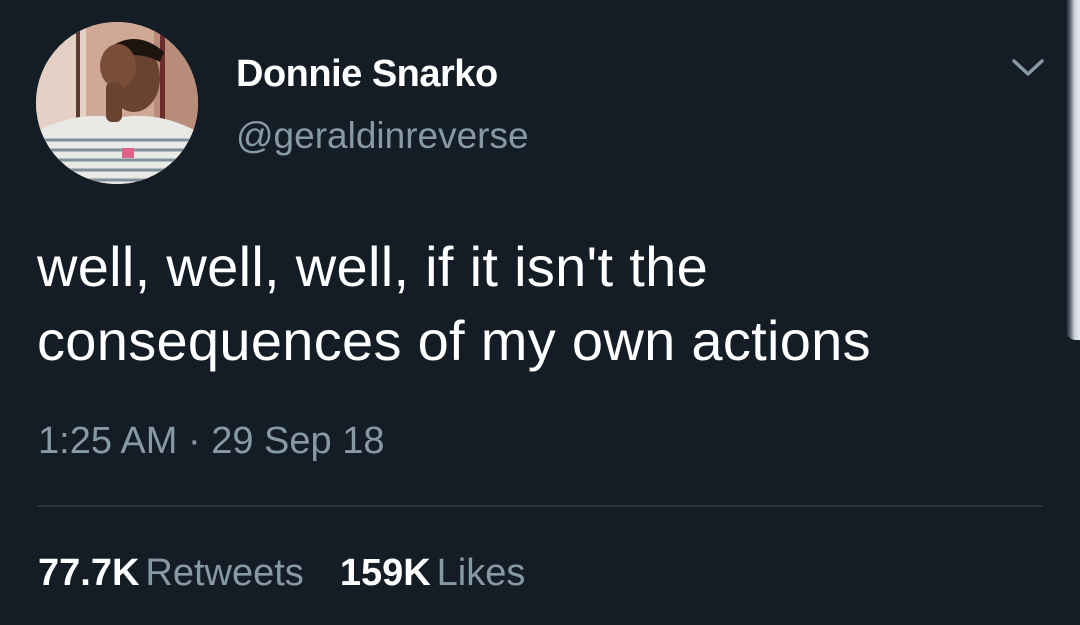  What do you see at coordinates (1073, 170) in the screenshot?
I see `scrollbar` at bounding box center [1073, 170].